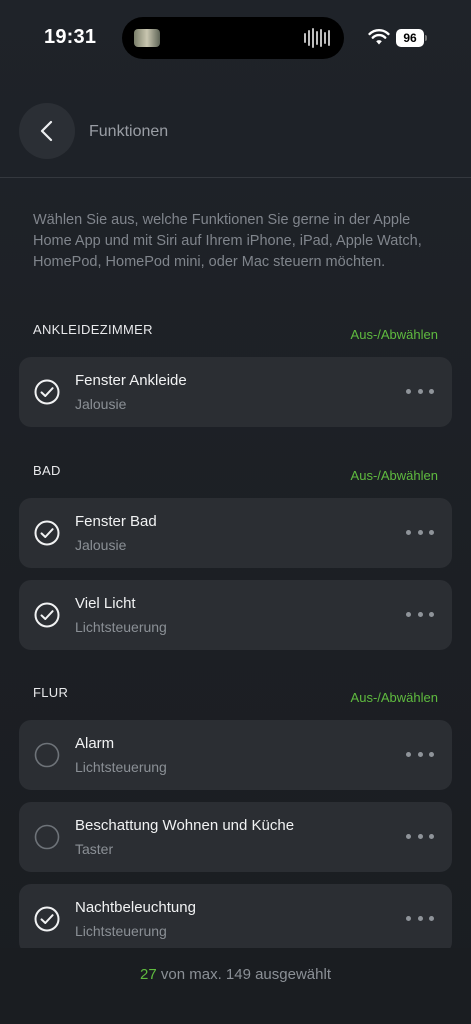 This screenshot has height=1024, width=471. I want to click on item-title: Nachtbeleuchtung, so click(135, 907).